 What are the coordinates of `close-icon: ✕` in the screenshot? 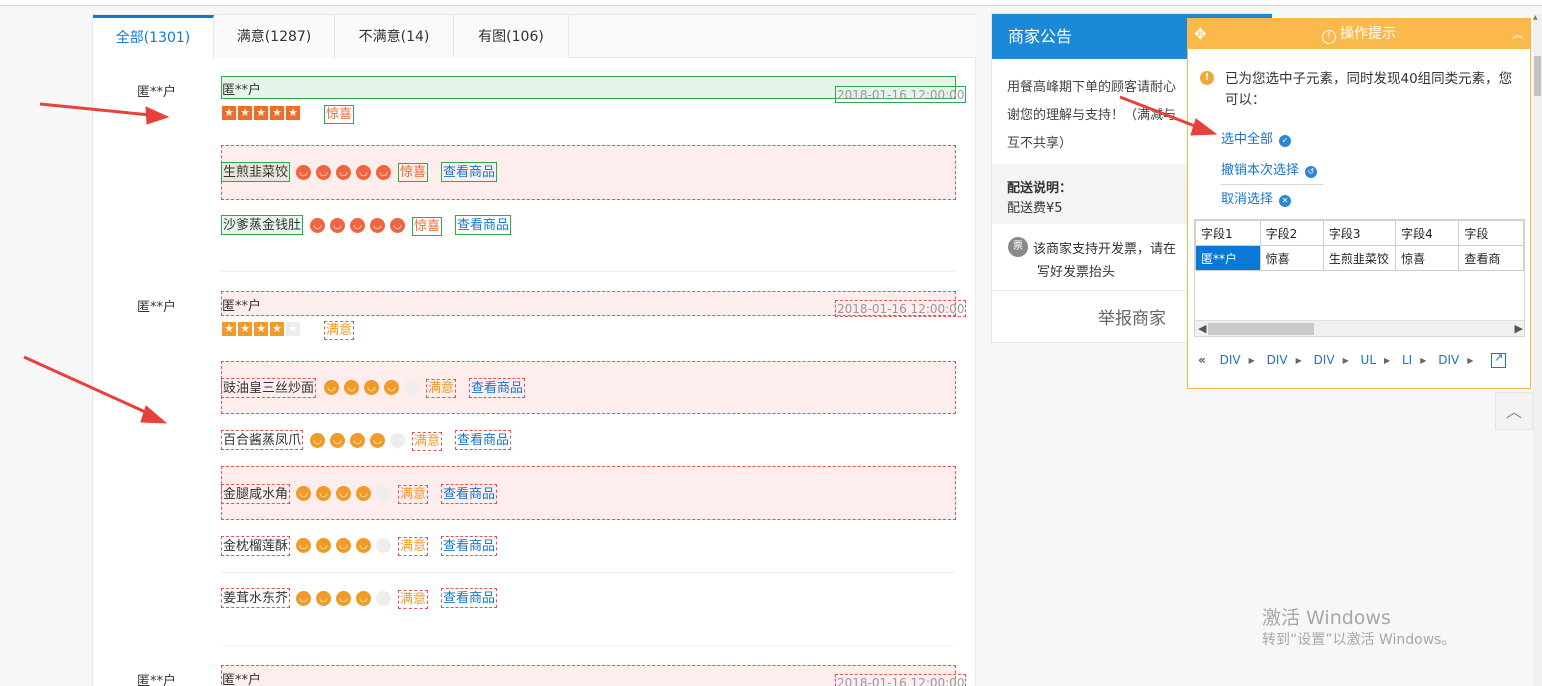 It's located at (1285, 201).